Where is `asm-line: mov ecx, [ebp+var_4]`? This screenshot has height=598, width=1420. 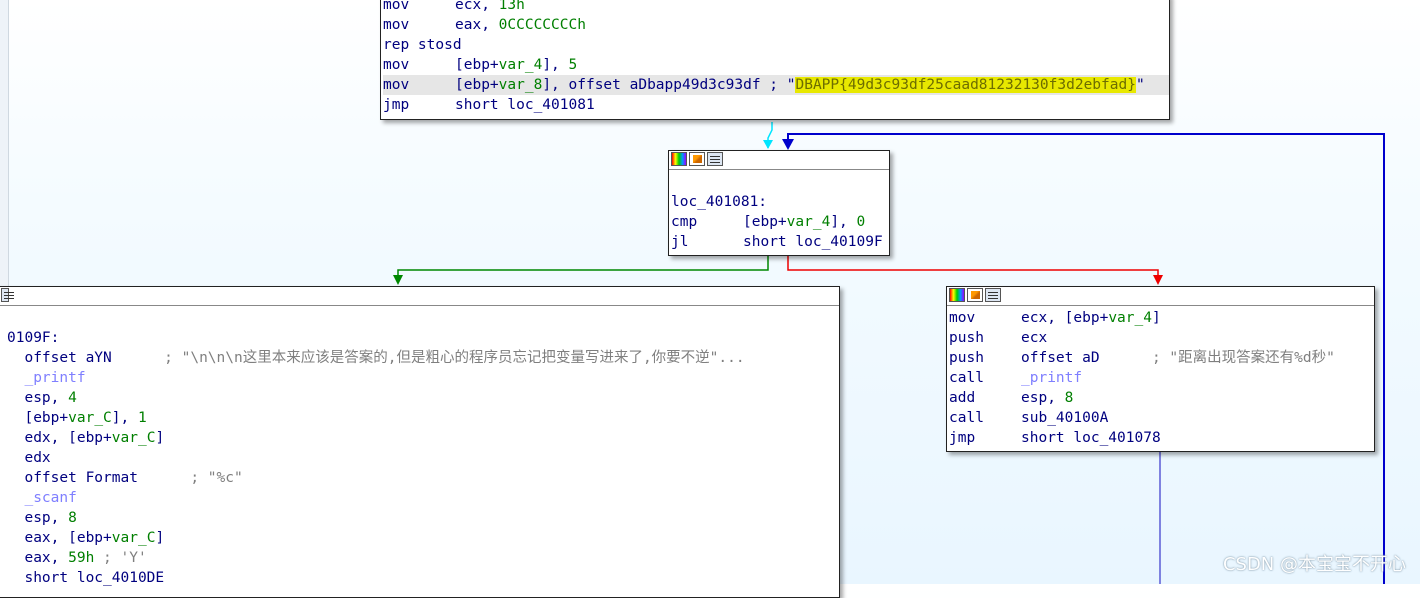
asm-line: mov ecx, [ebp+var_4] is located at coordinates (1161, 318).